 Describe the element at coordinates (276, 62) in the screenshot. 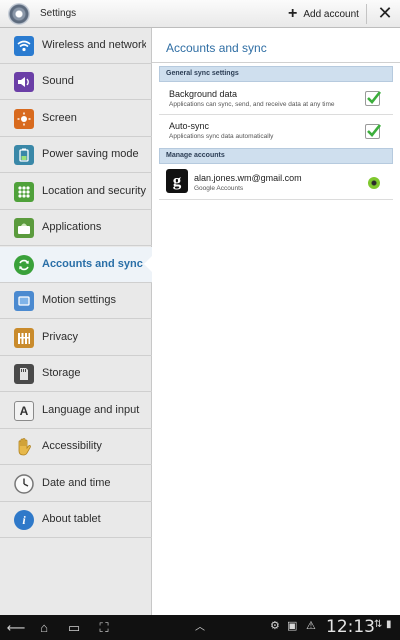

I see `title-divider` at that location.